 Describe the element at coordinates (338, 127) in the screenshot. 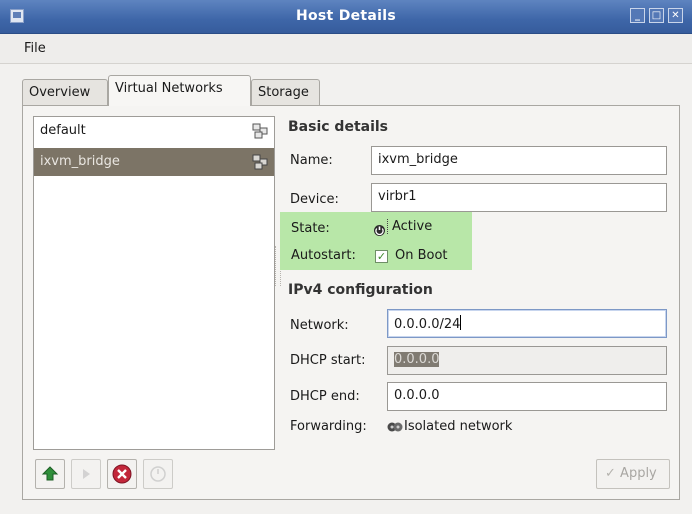

I see `basic-details-heading: Basic details` at that location.